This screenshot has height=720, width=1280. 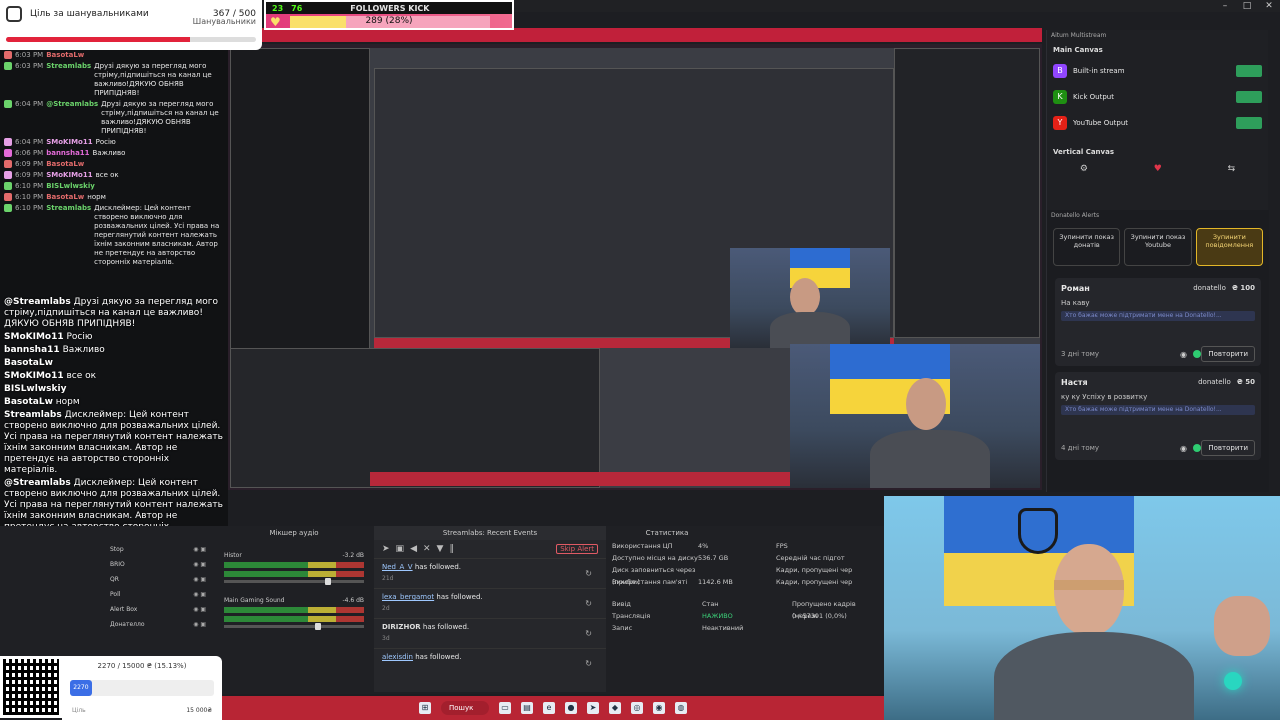 What do you see at coordinates (1158, 247) in the screenshot?
I see `stop-alert-button: Зупинити показ Youtube` at bounding box center [1158, 247].